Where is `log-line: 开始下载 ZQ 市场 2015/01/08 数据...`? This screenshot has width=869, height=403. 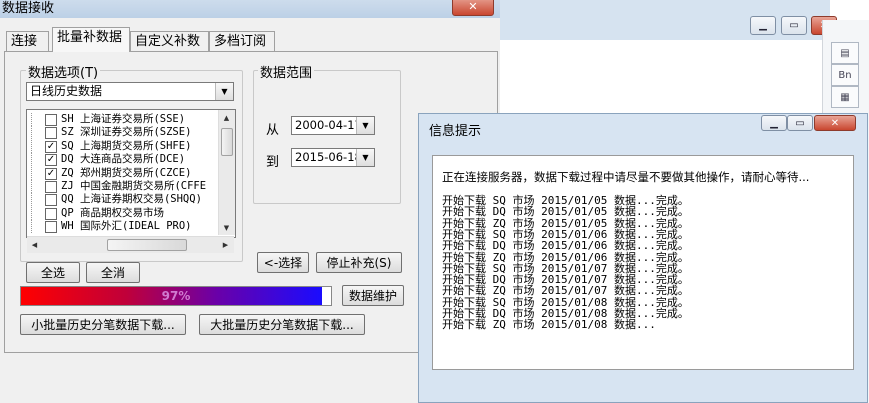 log-line: 开始下载 ZQ 市场 2015/01/08 数据... is located at coordinates (549, 325).